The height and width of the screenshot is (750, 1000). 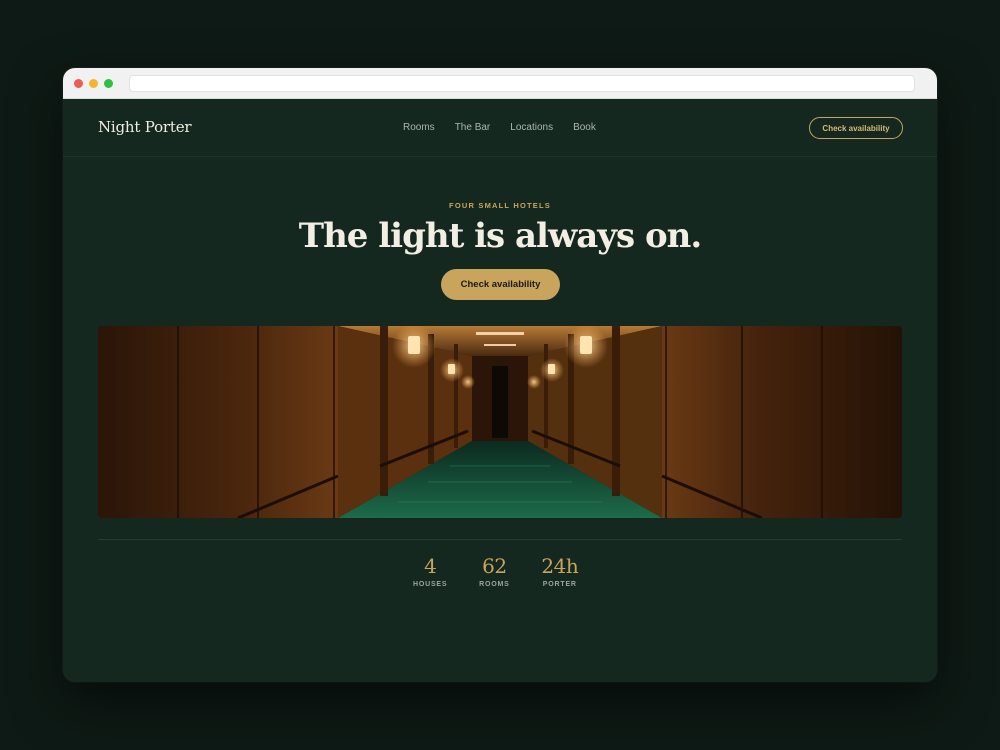 What do you see at coordinates (78, 83) in the screenshot?
I see `close-window-button` at bounding box center [78, 83].